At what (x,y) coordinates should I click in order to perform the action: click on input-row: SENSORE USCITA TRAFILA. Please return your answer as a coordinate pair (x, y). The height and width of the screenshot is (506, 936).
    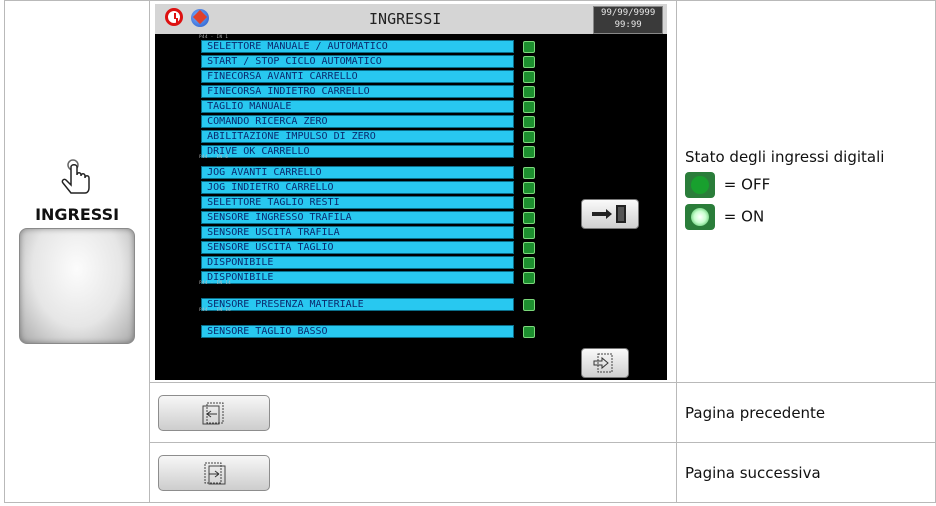
    Looking at the image, I should click on (358, 232).